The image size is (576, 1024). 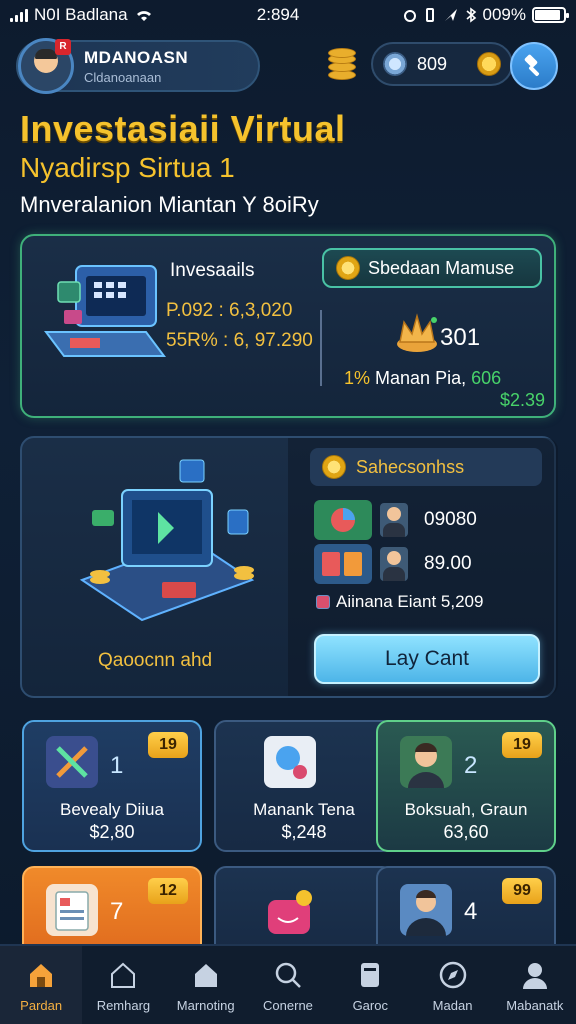 I want to click on illustration-caption: Qaoocnn ahd, so click(x=155, y=660).